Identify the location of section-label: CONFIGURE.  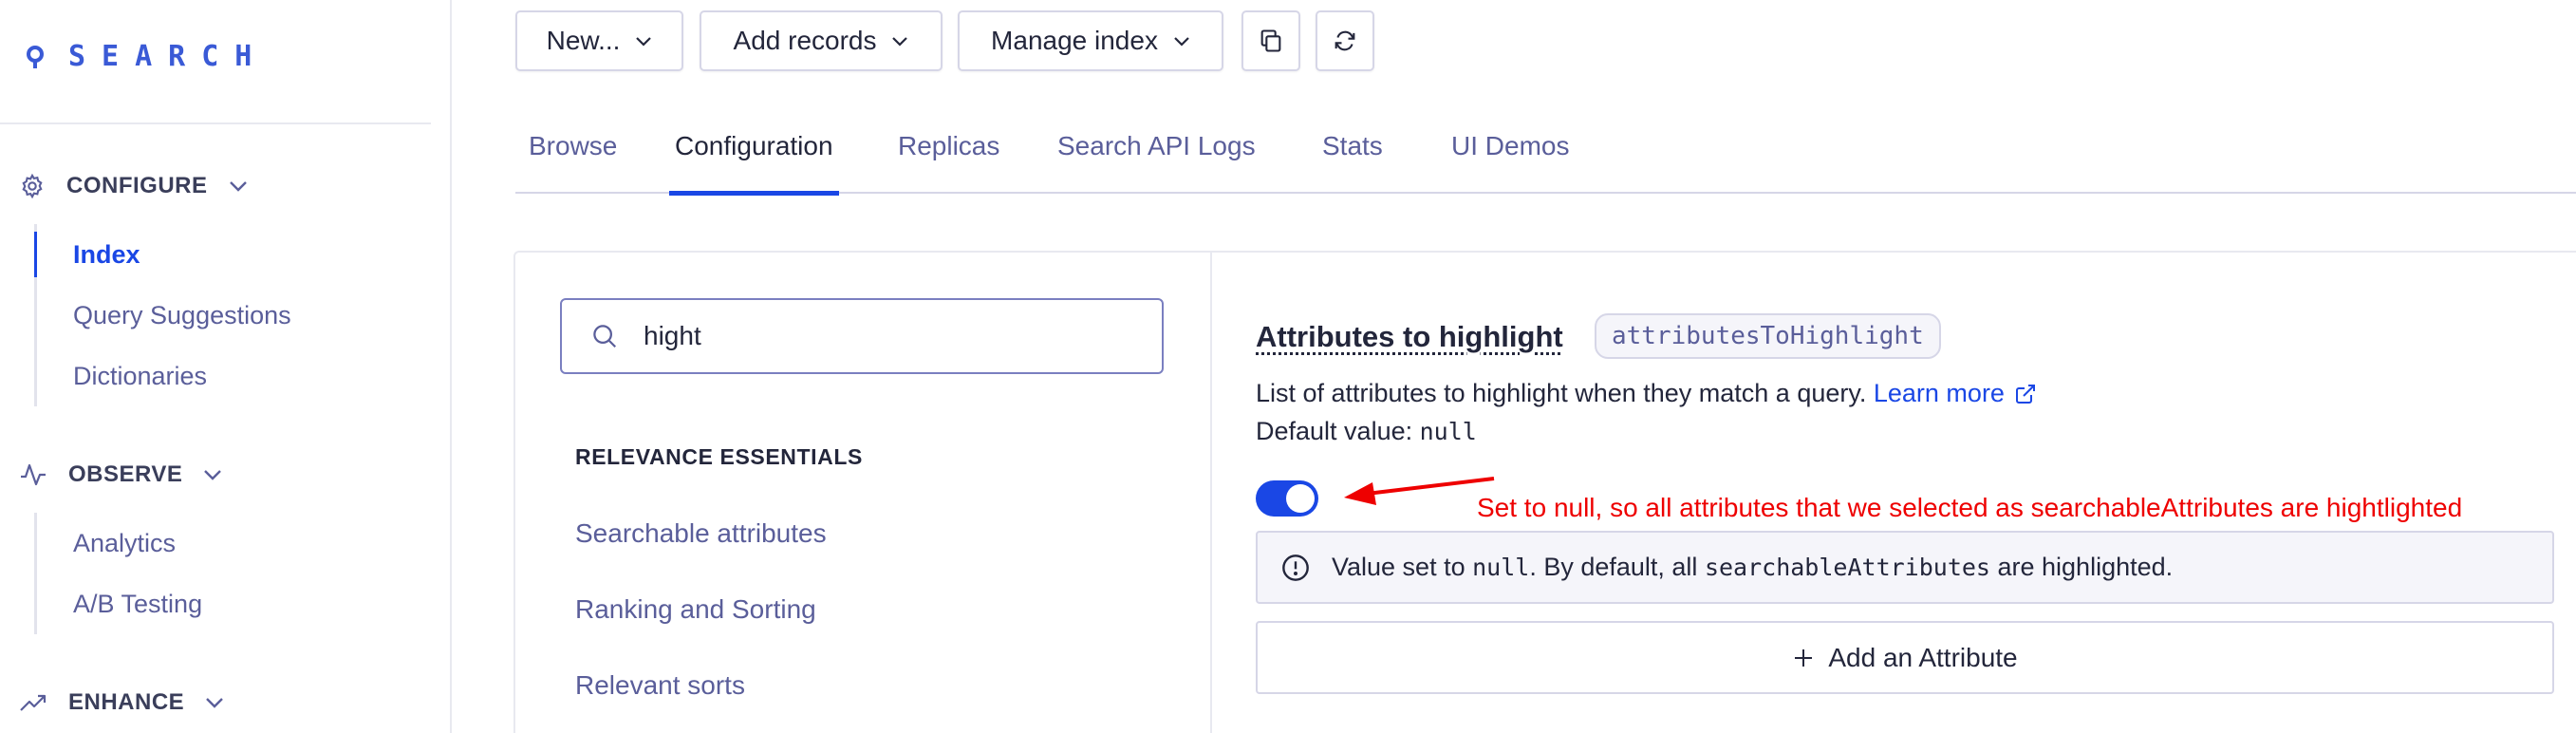
(137, 186).